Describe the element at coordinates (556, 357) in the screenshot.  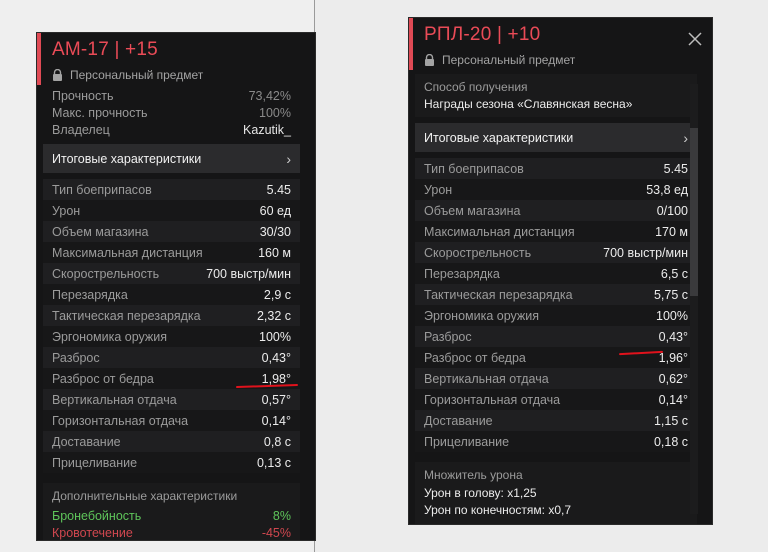
I see `stat-row: Разброс от бедра 1,96°` at that location.